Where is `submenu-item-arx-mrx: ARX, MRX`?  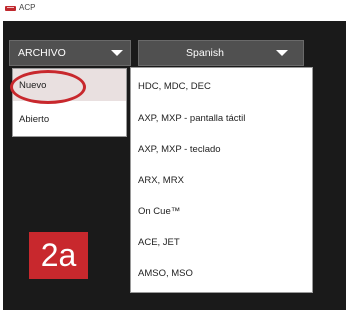
submenu-item-arx-mrx: ARX, MRX is located at coordinates (221, 180).